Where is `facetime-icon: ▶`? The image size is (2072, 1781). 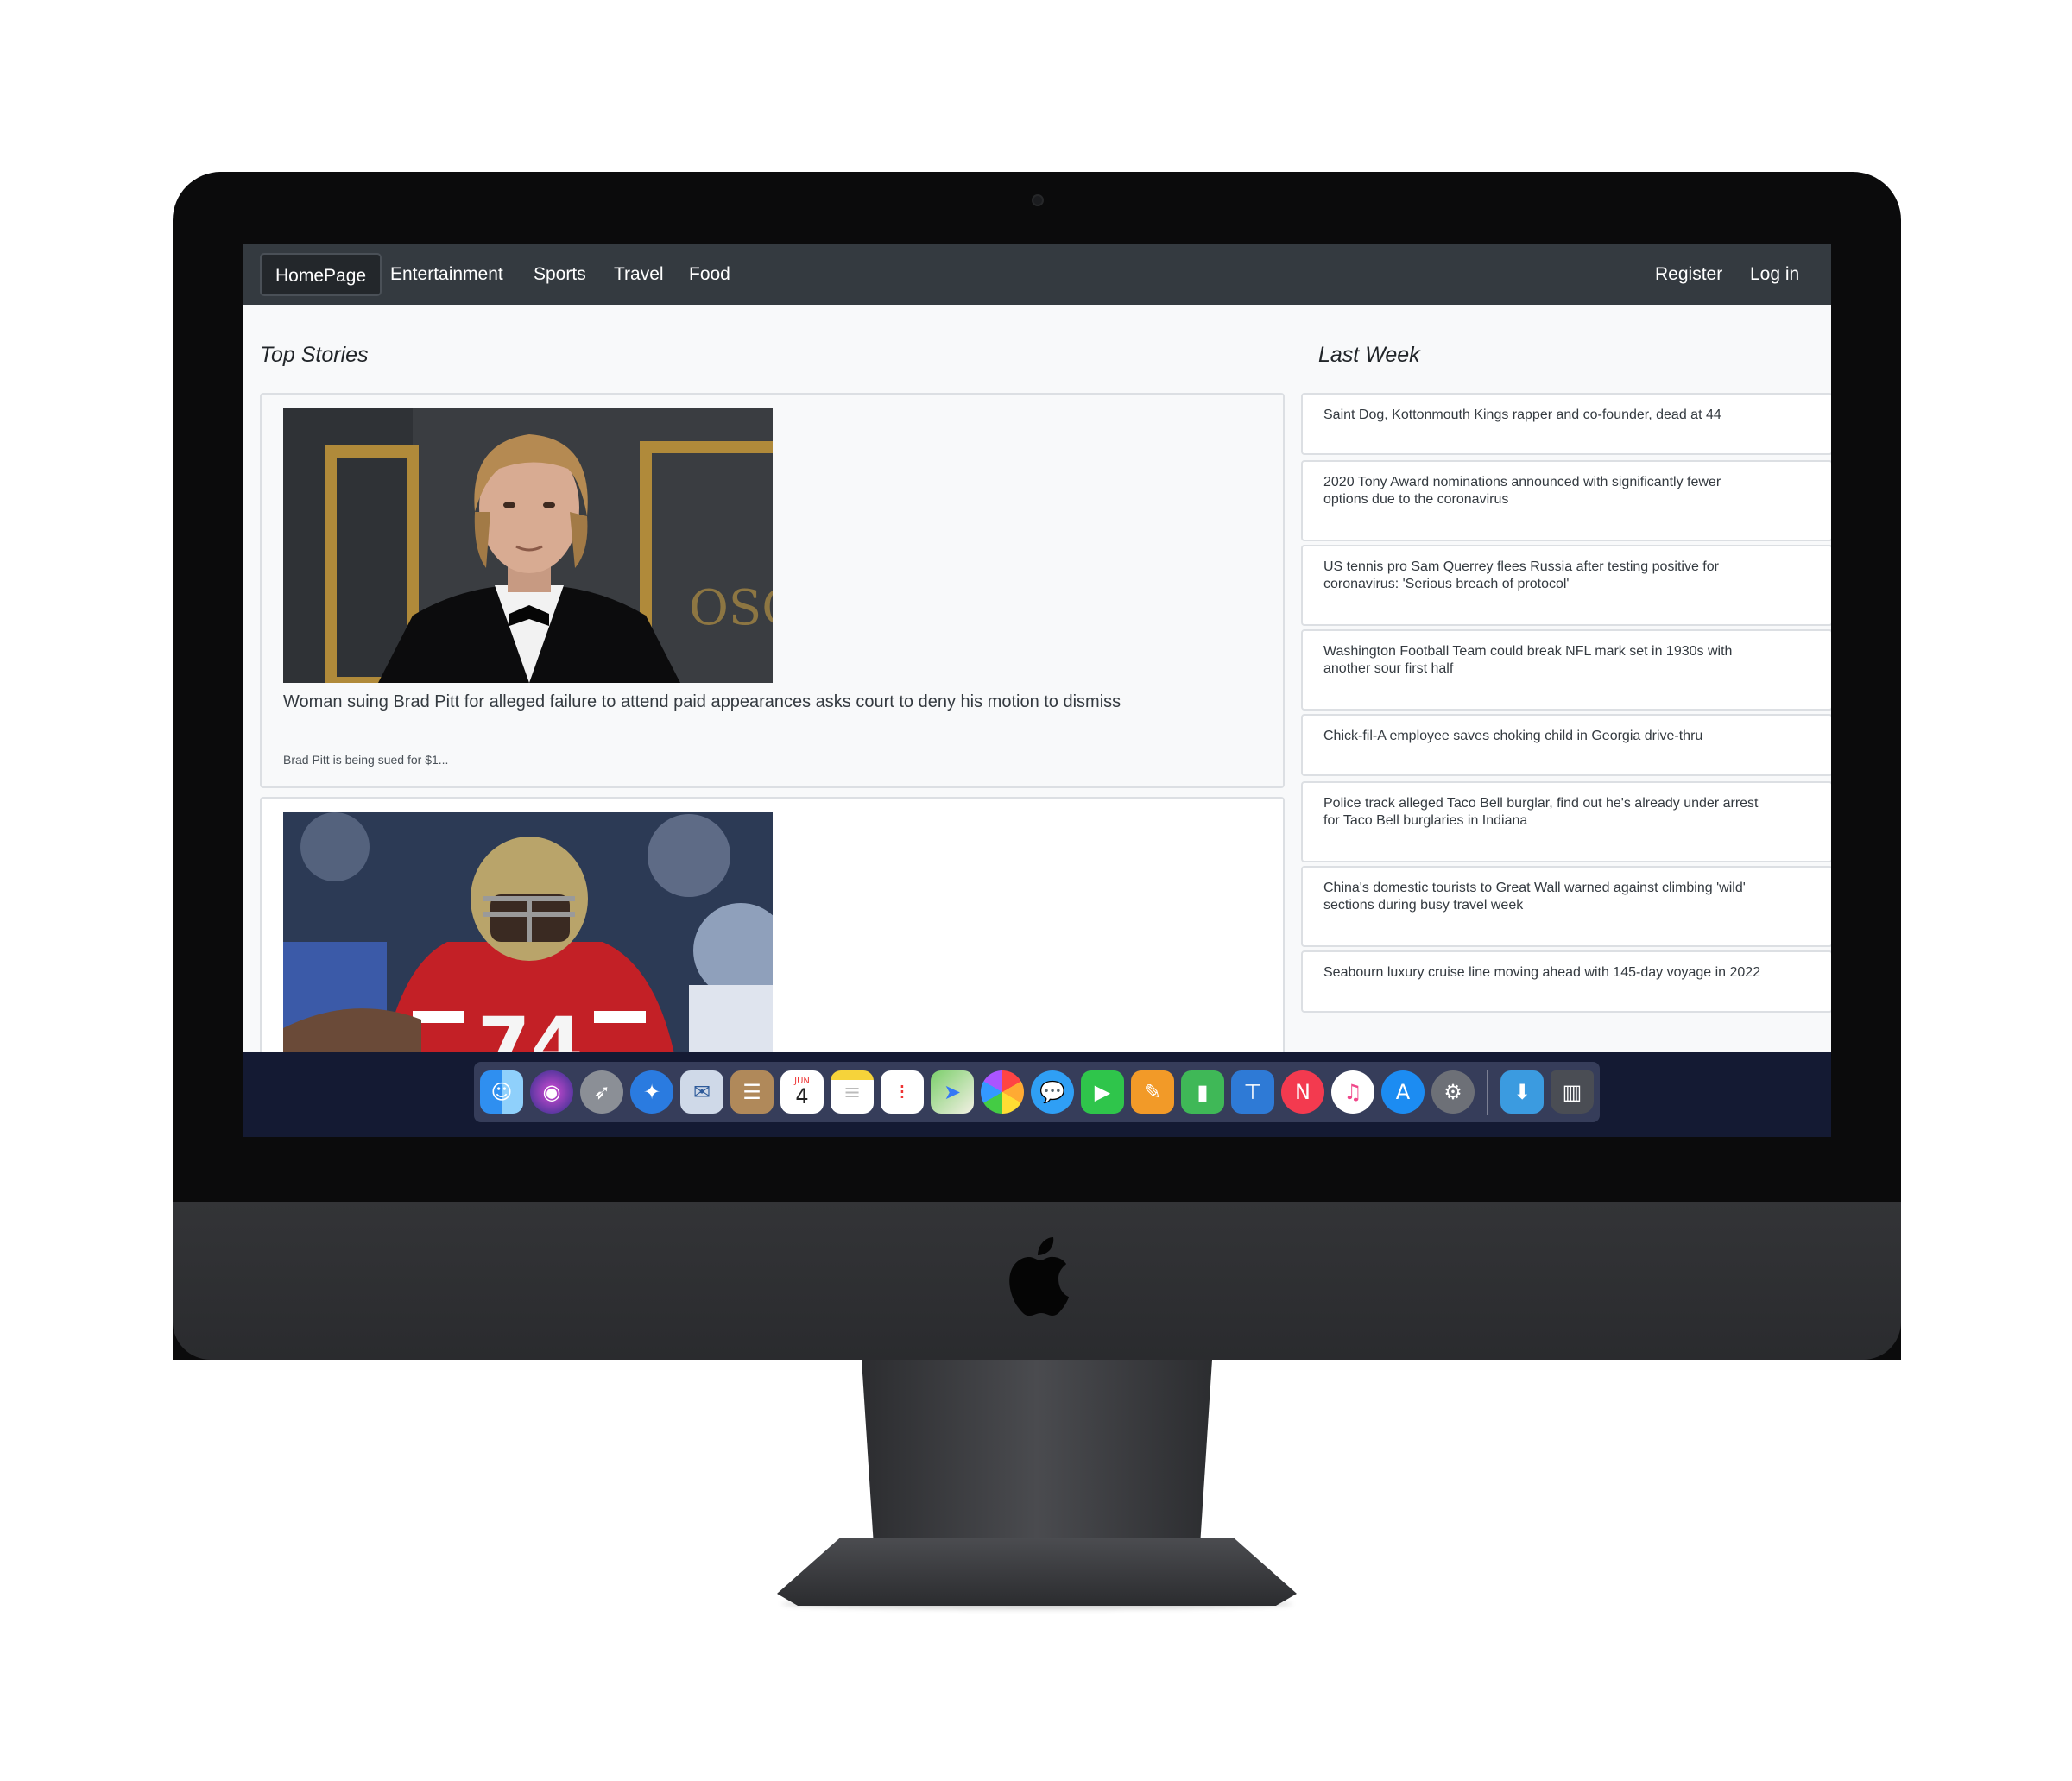 facetime-icon: ▶ is located at coordinates (1102, 1092).